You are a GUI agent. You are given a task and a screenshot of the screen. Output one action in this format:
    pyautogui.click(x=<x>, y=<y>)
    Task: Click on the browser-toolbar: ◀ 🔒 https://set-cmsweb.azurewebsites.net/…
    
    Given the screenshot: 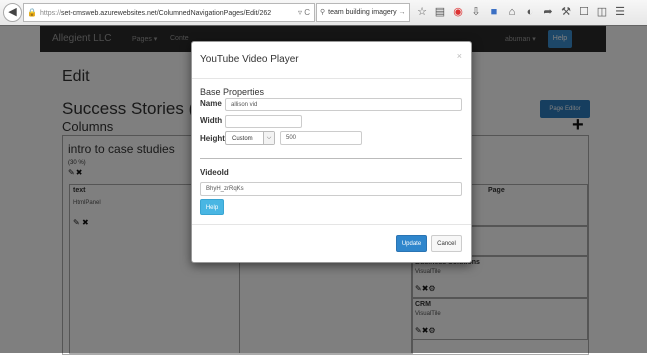 What is the action you would take?
    pyautogui.click(x=323, y=13)
    